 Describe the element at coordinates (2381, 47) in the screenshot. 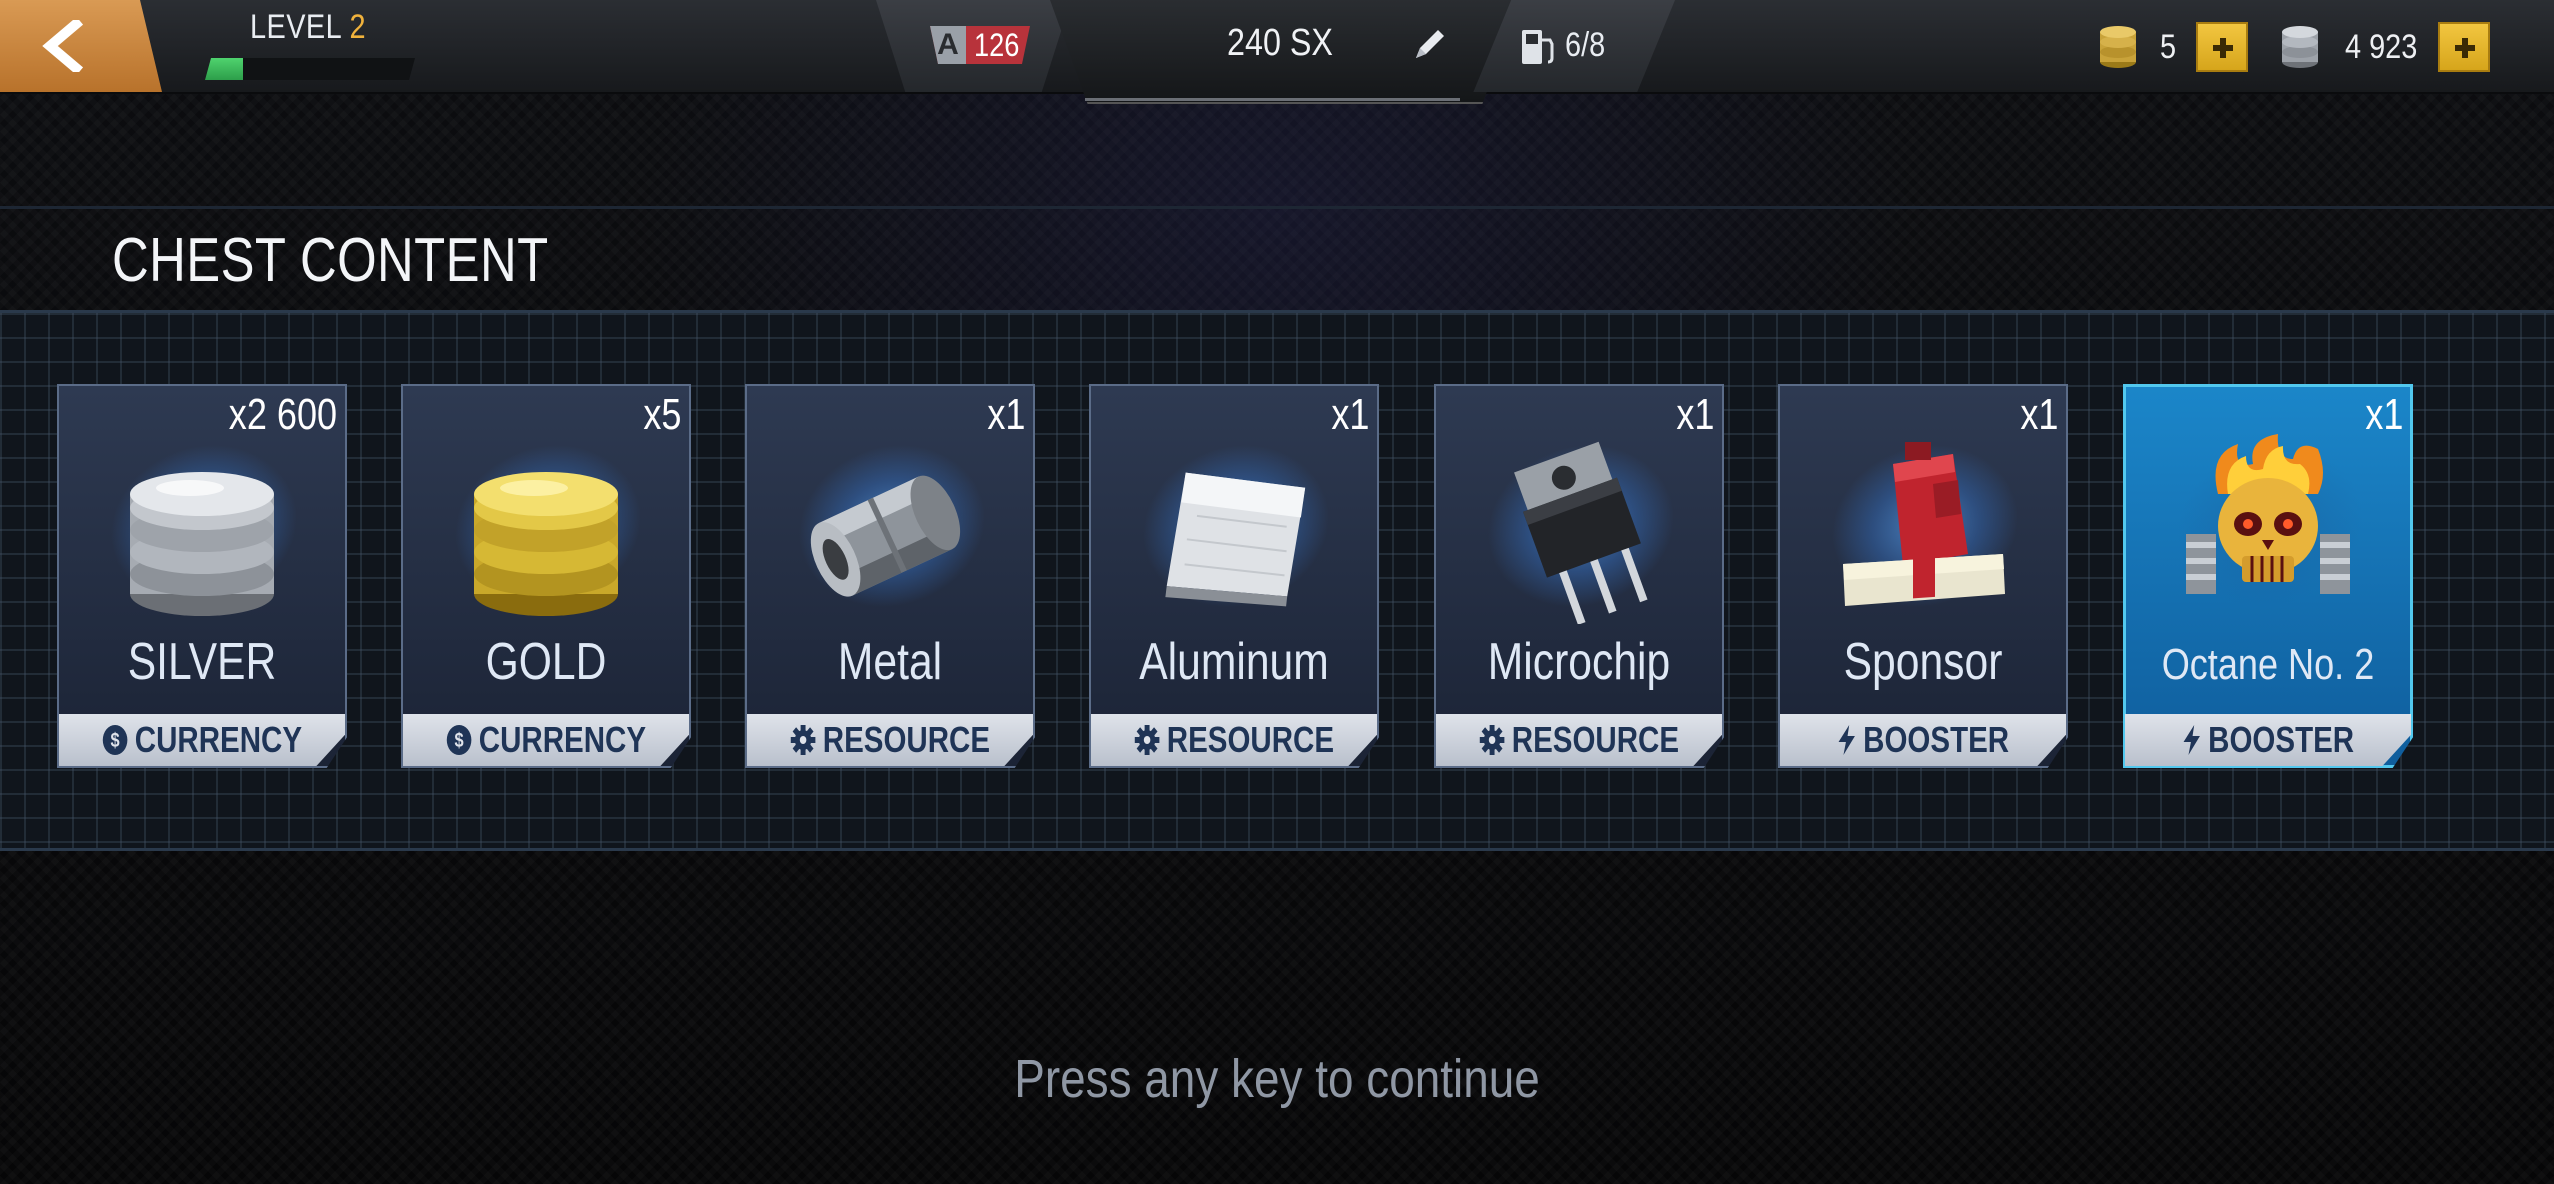

I see `silver-amount: 4 923` at that location.